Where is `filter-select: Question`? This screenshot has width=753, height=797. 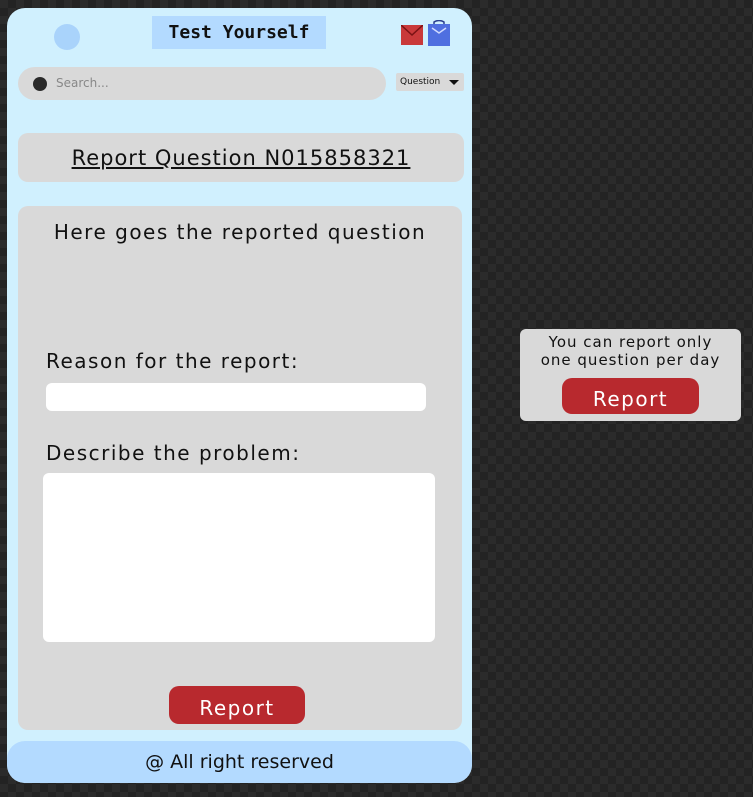
filter-select: Question is located at coordinates (430, 82).